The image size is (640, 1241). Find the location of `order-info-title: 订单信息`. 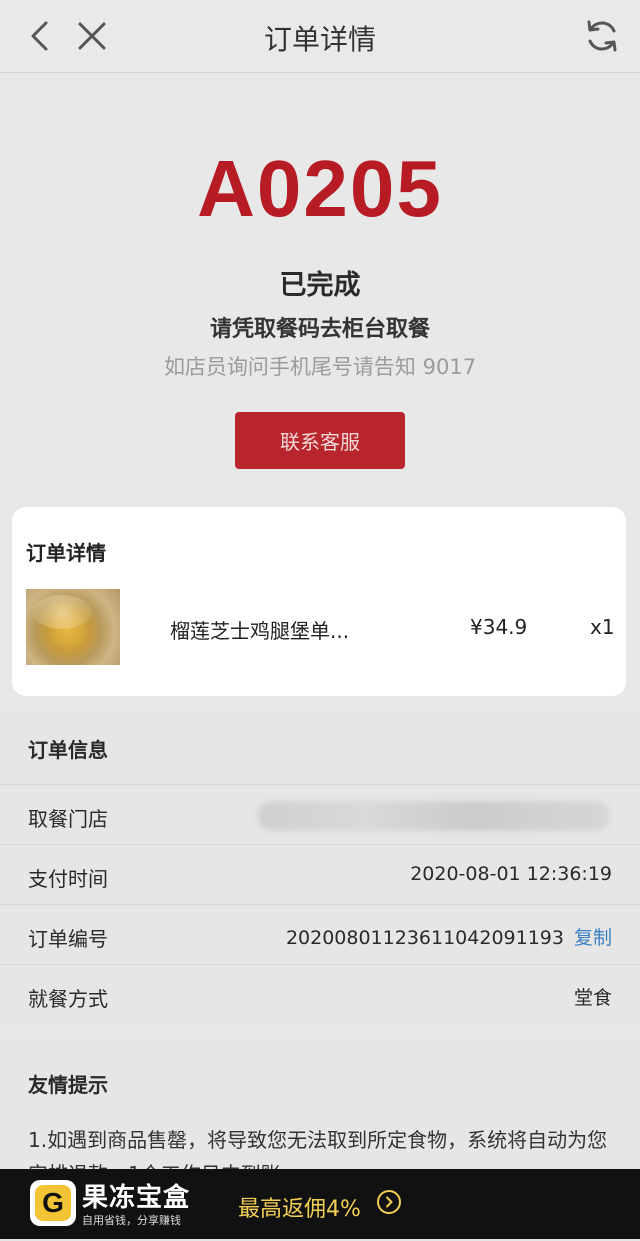

order-info-title: 订单信息 is located at coordinates (68, 750).